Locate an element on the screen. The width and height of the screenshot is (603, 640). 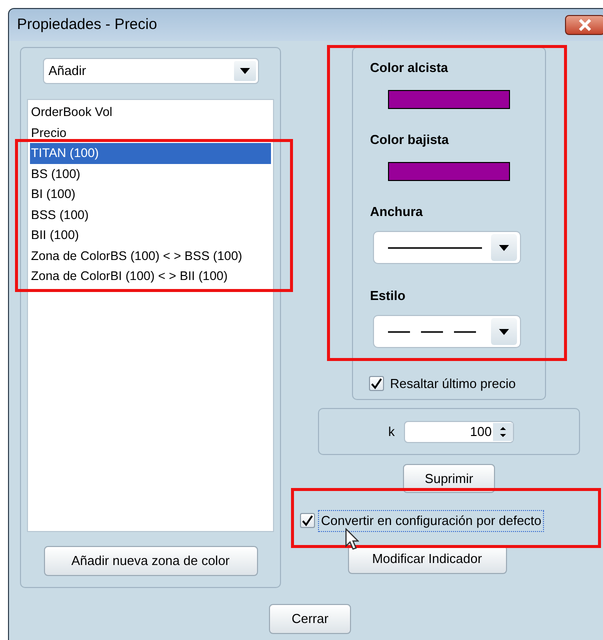
list-item: Precio is located at coordinates (150, 132).